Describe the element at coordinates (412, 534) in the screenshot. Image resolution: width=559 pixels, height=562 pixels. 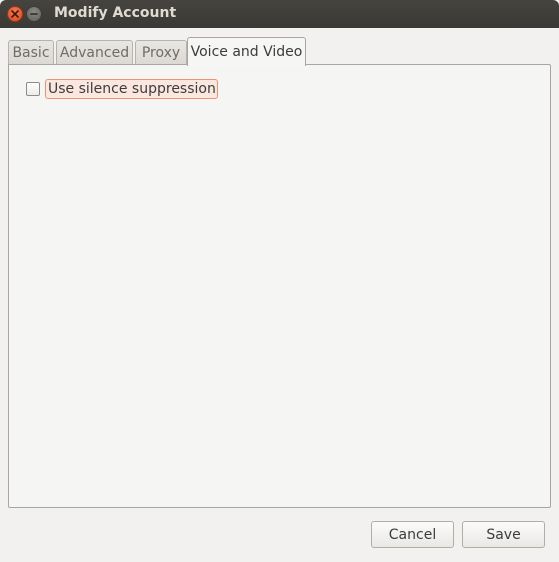
I see `cancel-button: Cancel` at that location.